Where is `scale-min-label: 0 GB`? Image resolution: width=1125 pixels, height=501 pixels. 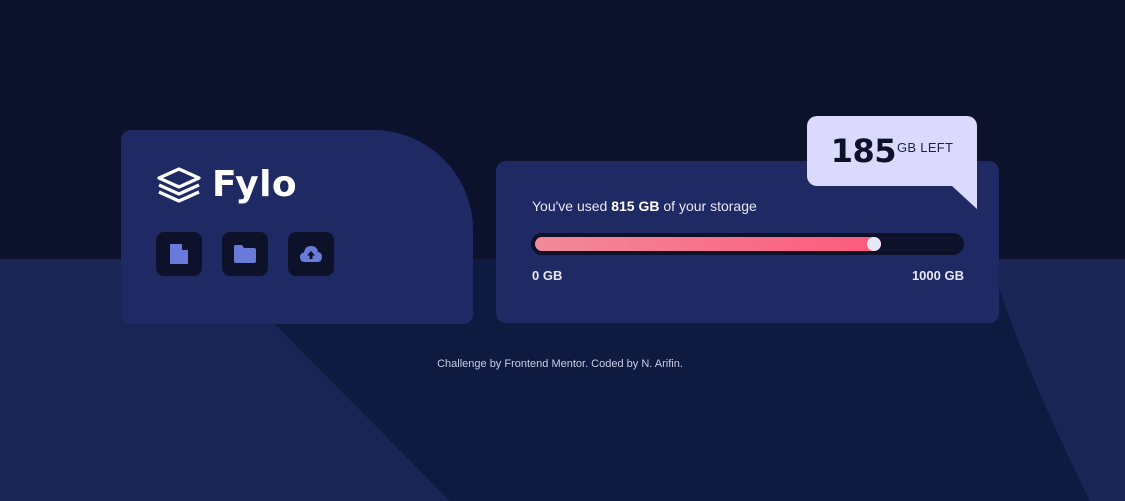 scale-min-label: 0 GB is located at coordinates (547, 275).